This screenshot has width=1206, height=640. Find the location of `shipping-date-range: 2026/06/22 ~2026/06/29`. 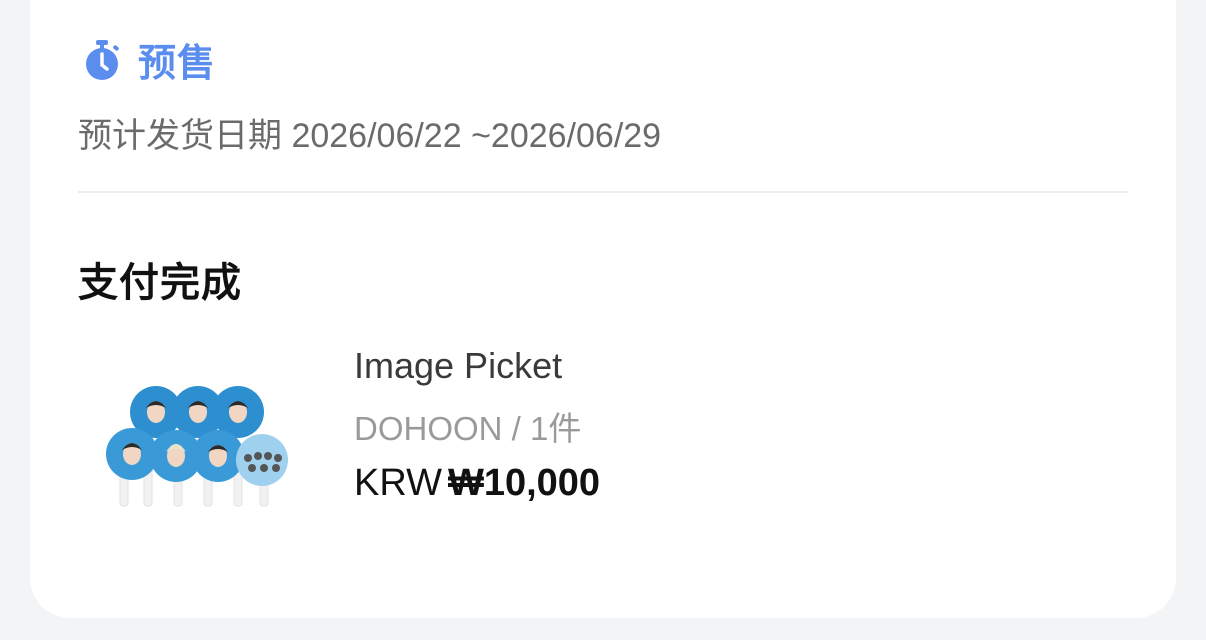

shipping-date-range: 2026/06/22 ~2026/06/29 is located at coordinates (476, 136).